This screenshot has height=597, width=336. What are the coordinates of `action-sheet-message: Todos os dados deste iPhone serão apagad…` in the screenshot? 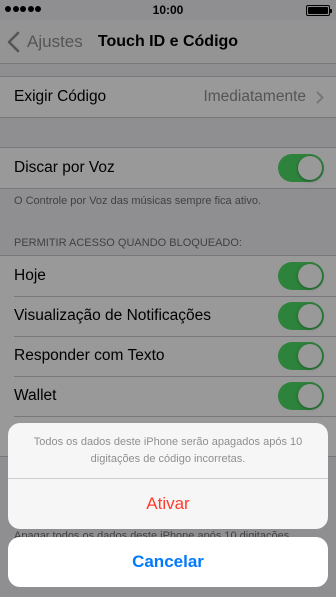 It's located at (168, 451).